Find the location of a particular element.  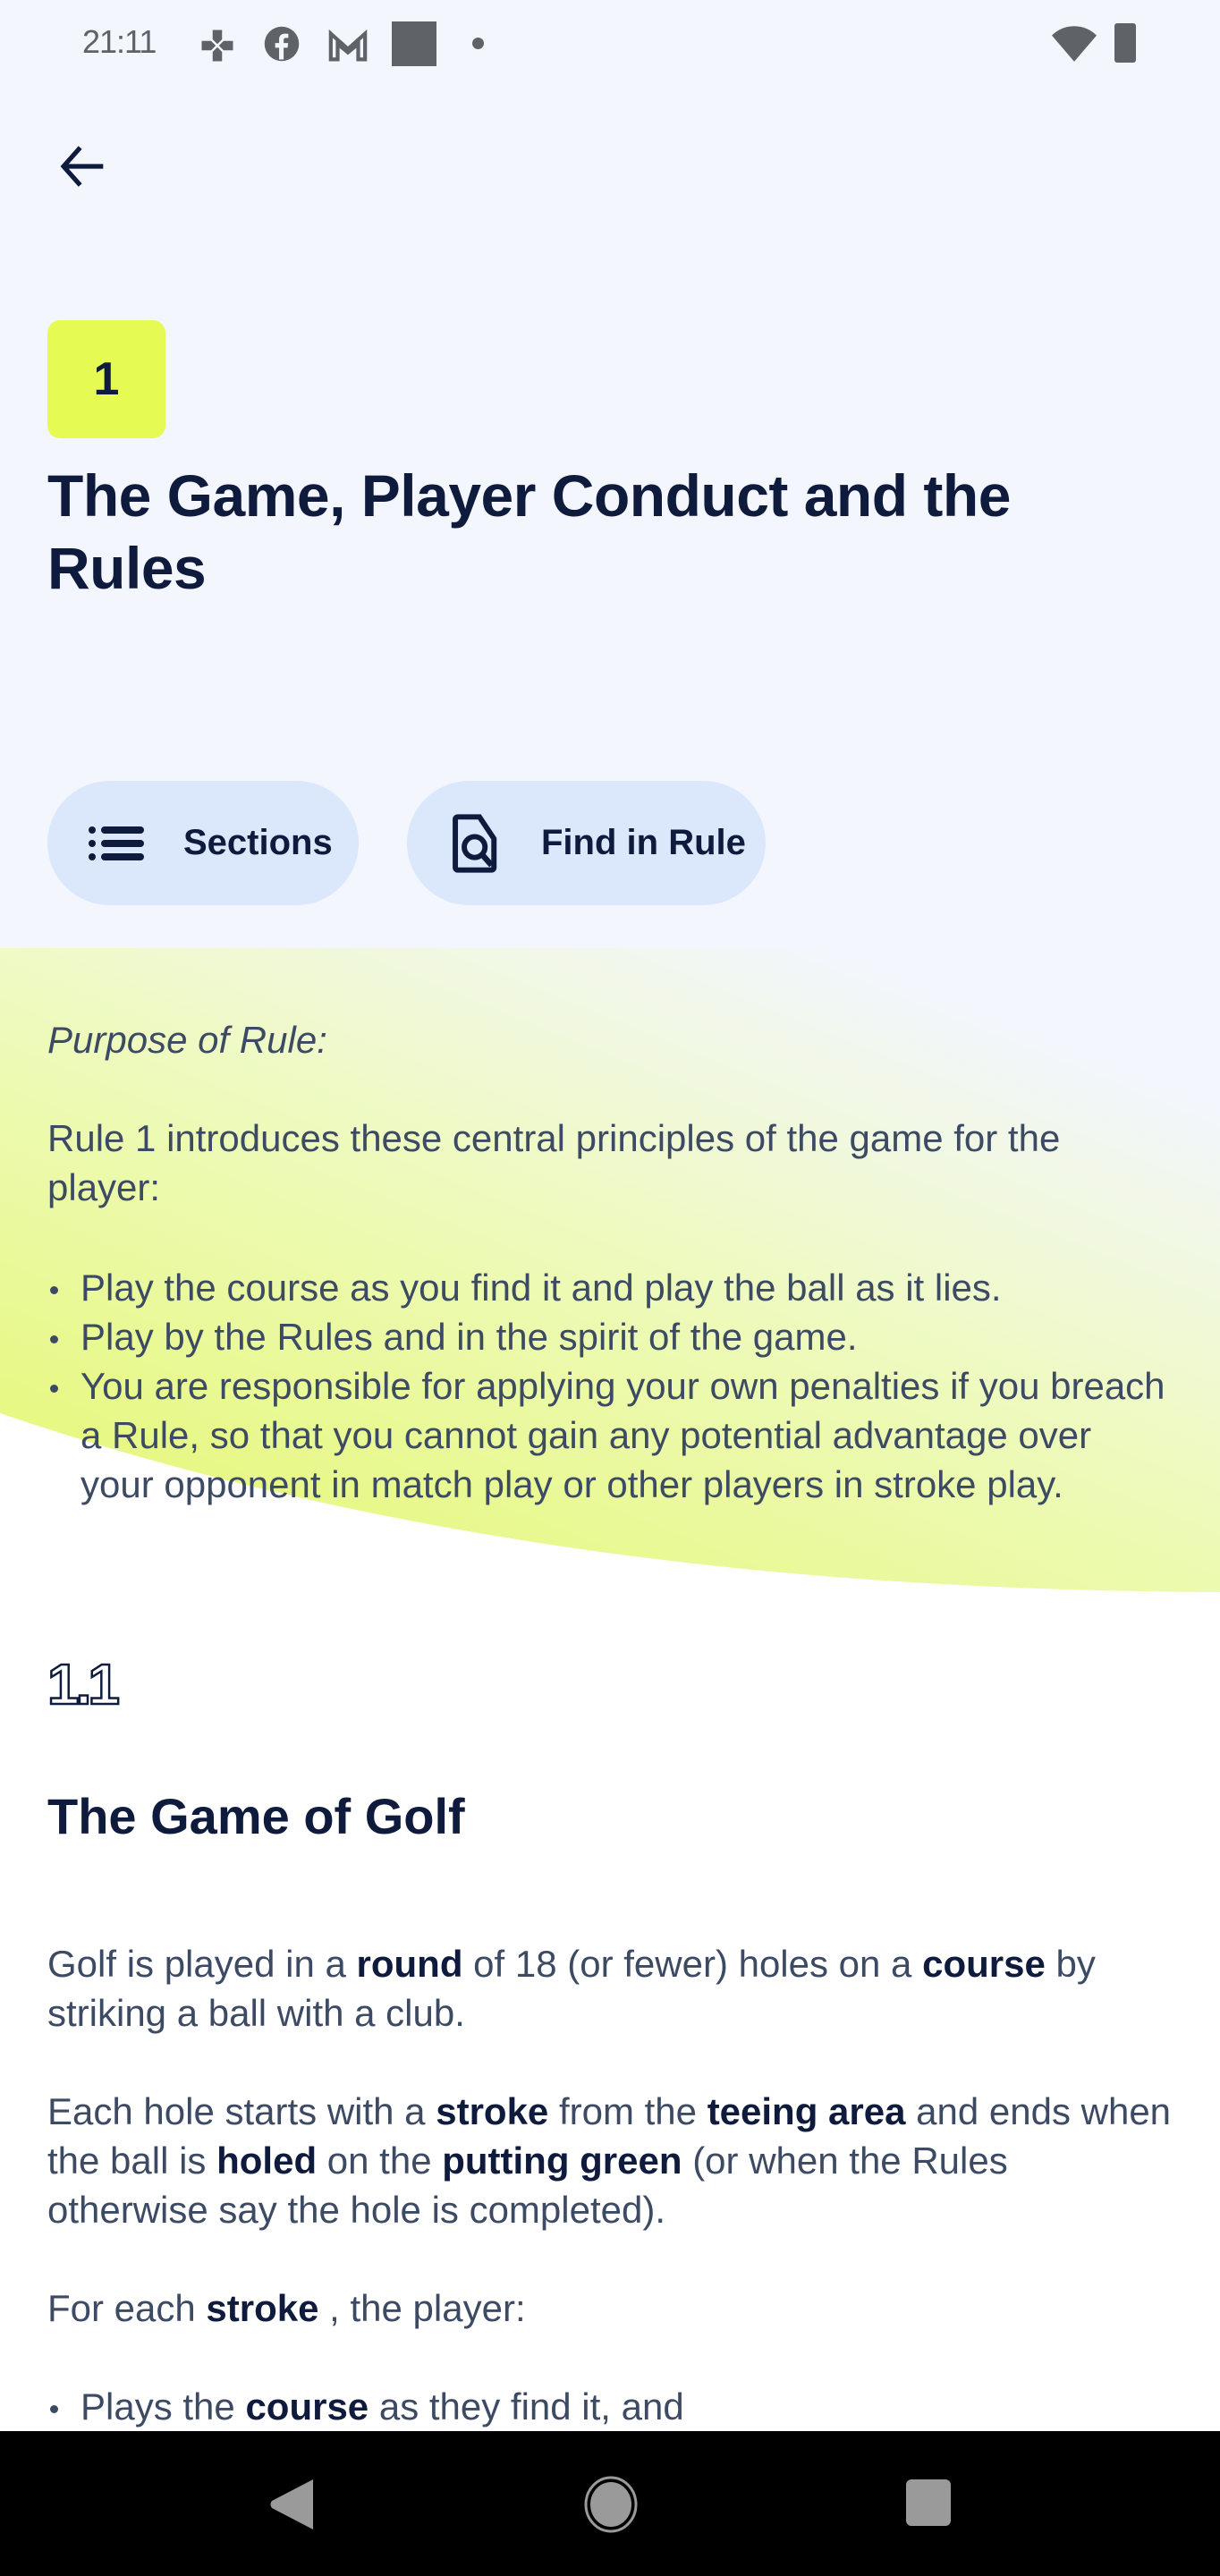

text: of 18 (or fewer) holes on a is located at coordinates (692, 1964).